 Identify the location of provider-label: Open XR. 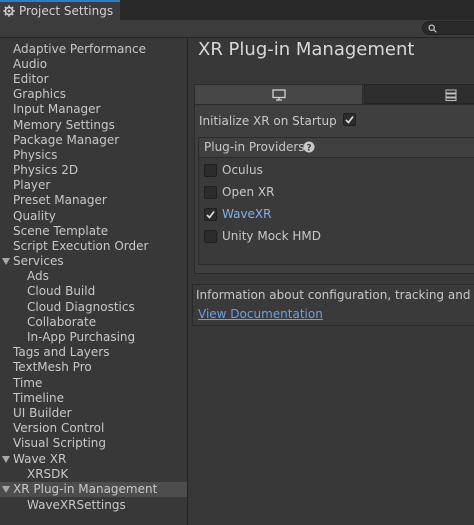
(248, 192).